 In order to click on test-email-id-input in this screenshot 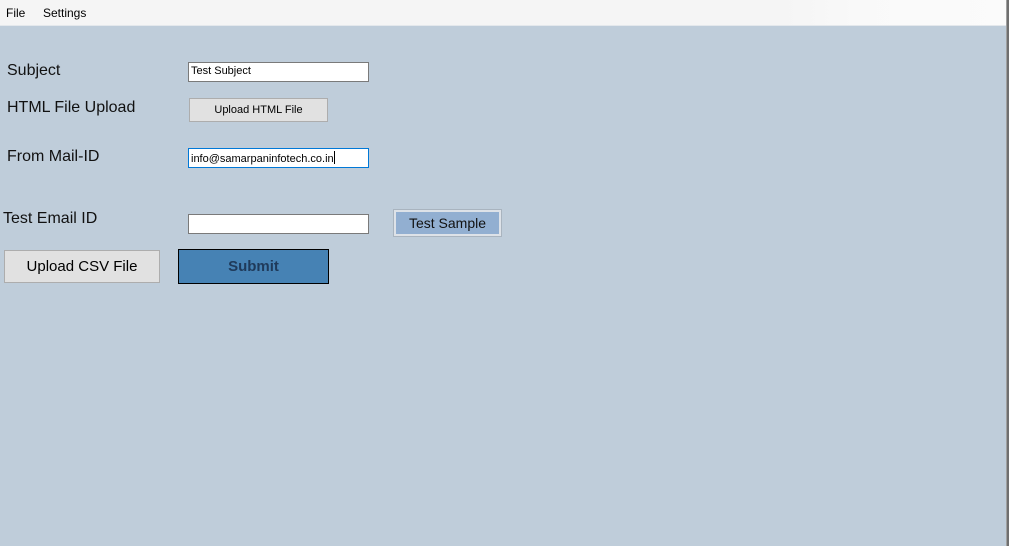, I will do `click(278, 224)`.